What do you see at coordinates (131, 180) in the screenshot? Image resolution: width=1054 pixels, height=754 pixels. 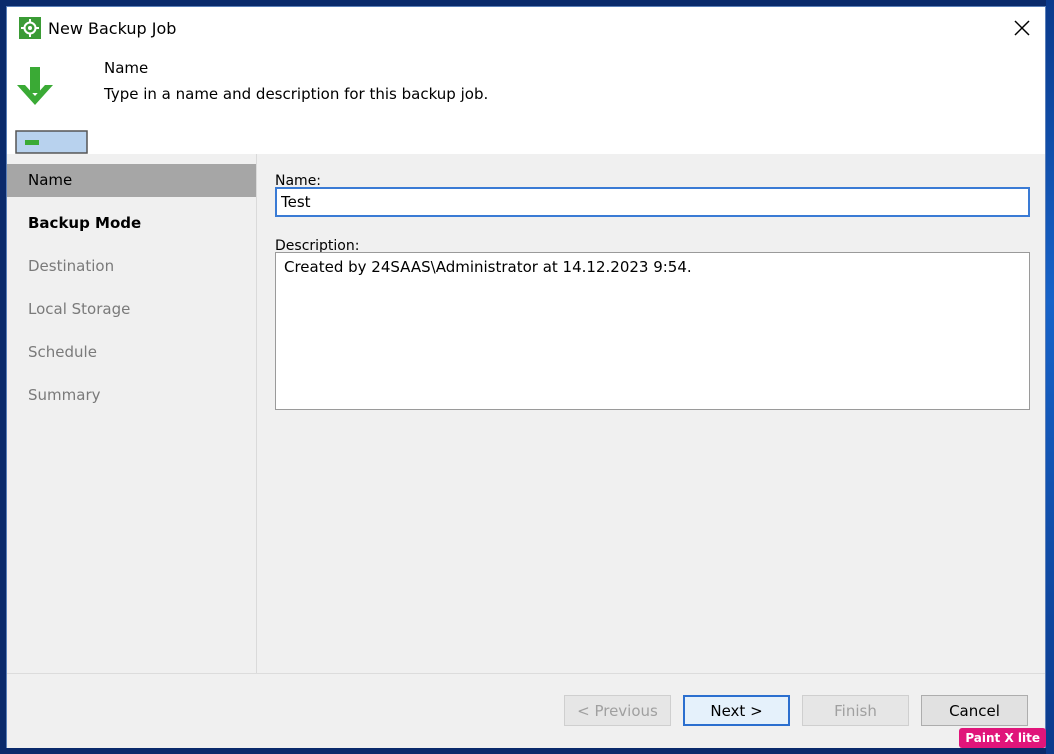 I see `step-name: Name` at bounding box center [131, 180].